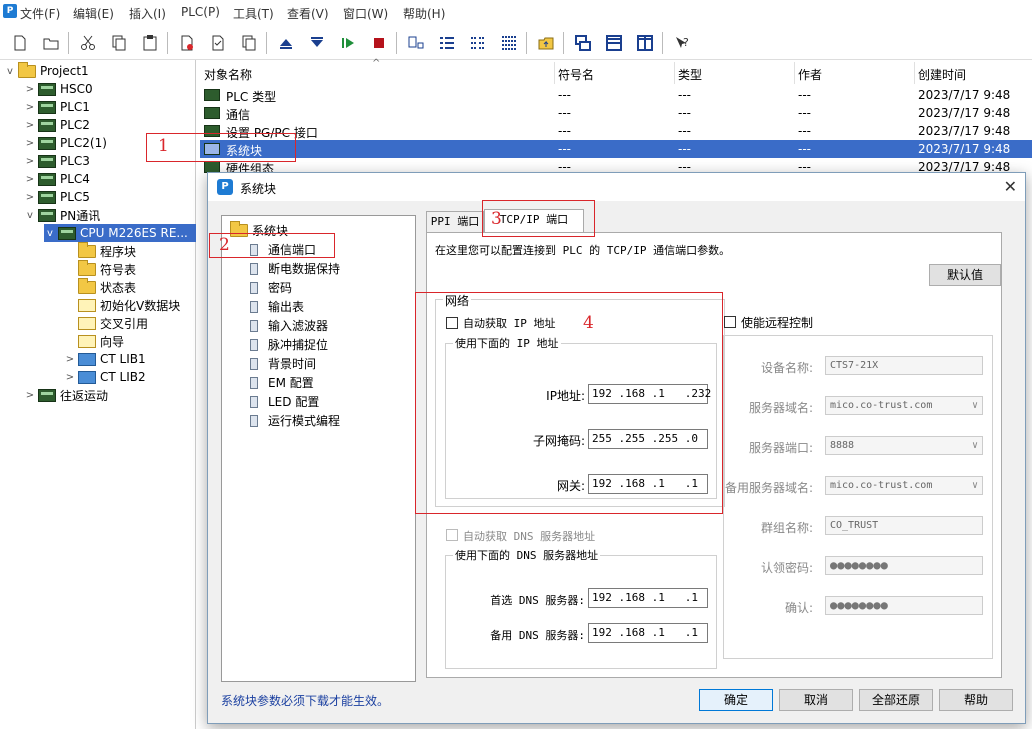 The image size is (1032, 729). Describe the element at coordinates (106, 323) in the screenshot. I see `tree-item: 交叉引用` at that location.